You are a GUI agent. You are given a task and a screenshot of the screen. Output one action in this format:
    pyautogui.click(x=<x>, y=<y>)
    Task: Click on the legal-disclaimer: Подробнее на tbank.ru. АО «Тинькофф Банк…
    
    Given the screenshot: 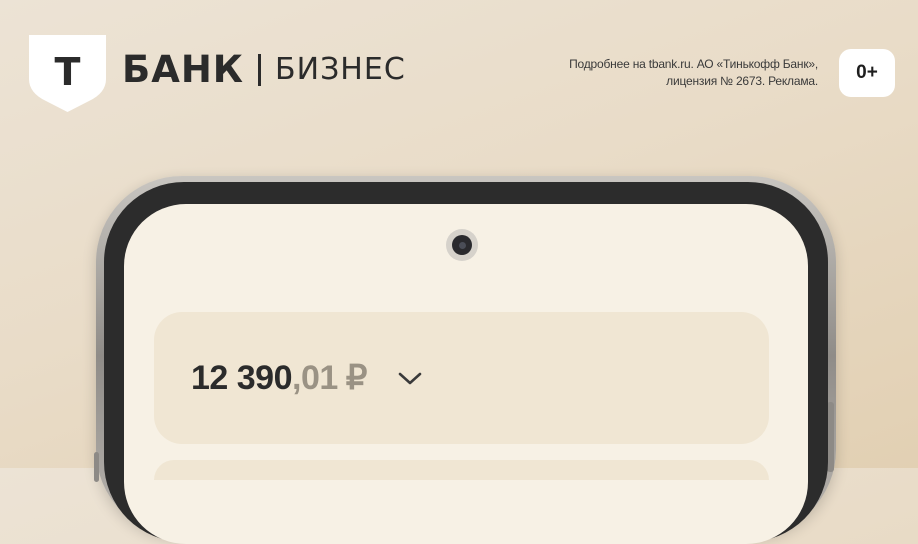 What is the action you would take?
    pyautogui.click(x=658, y=73)
    